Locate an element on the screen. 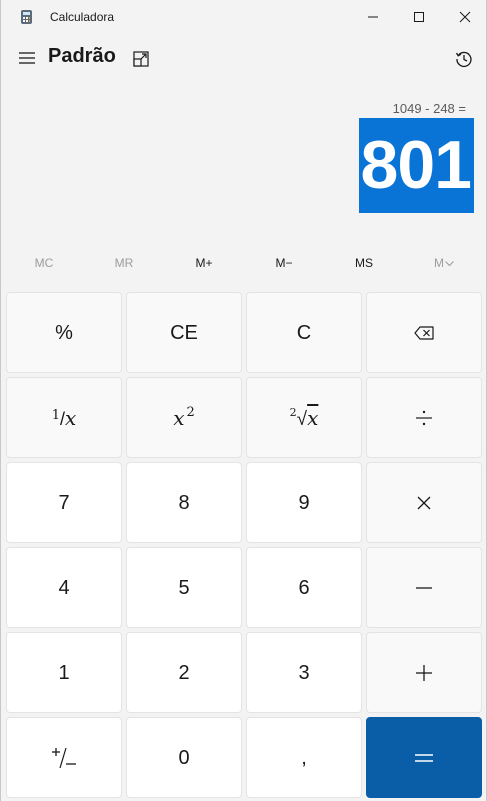 This screenshot has height=801, width=487. calculator-header: Padrão is located at coordinates (243, 58).